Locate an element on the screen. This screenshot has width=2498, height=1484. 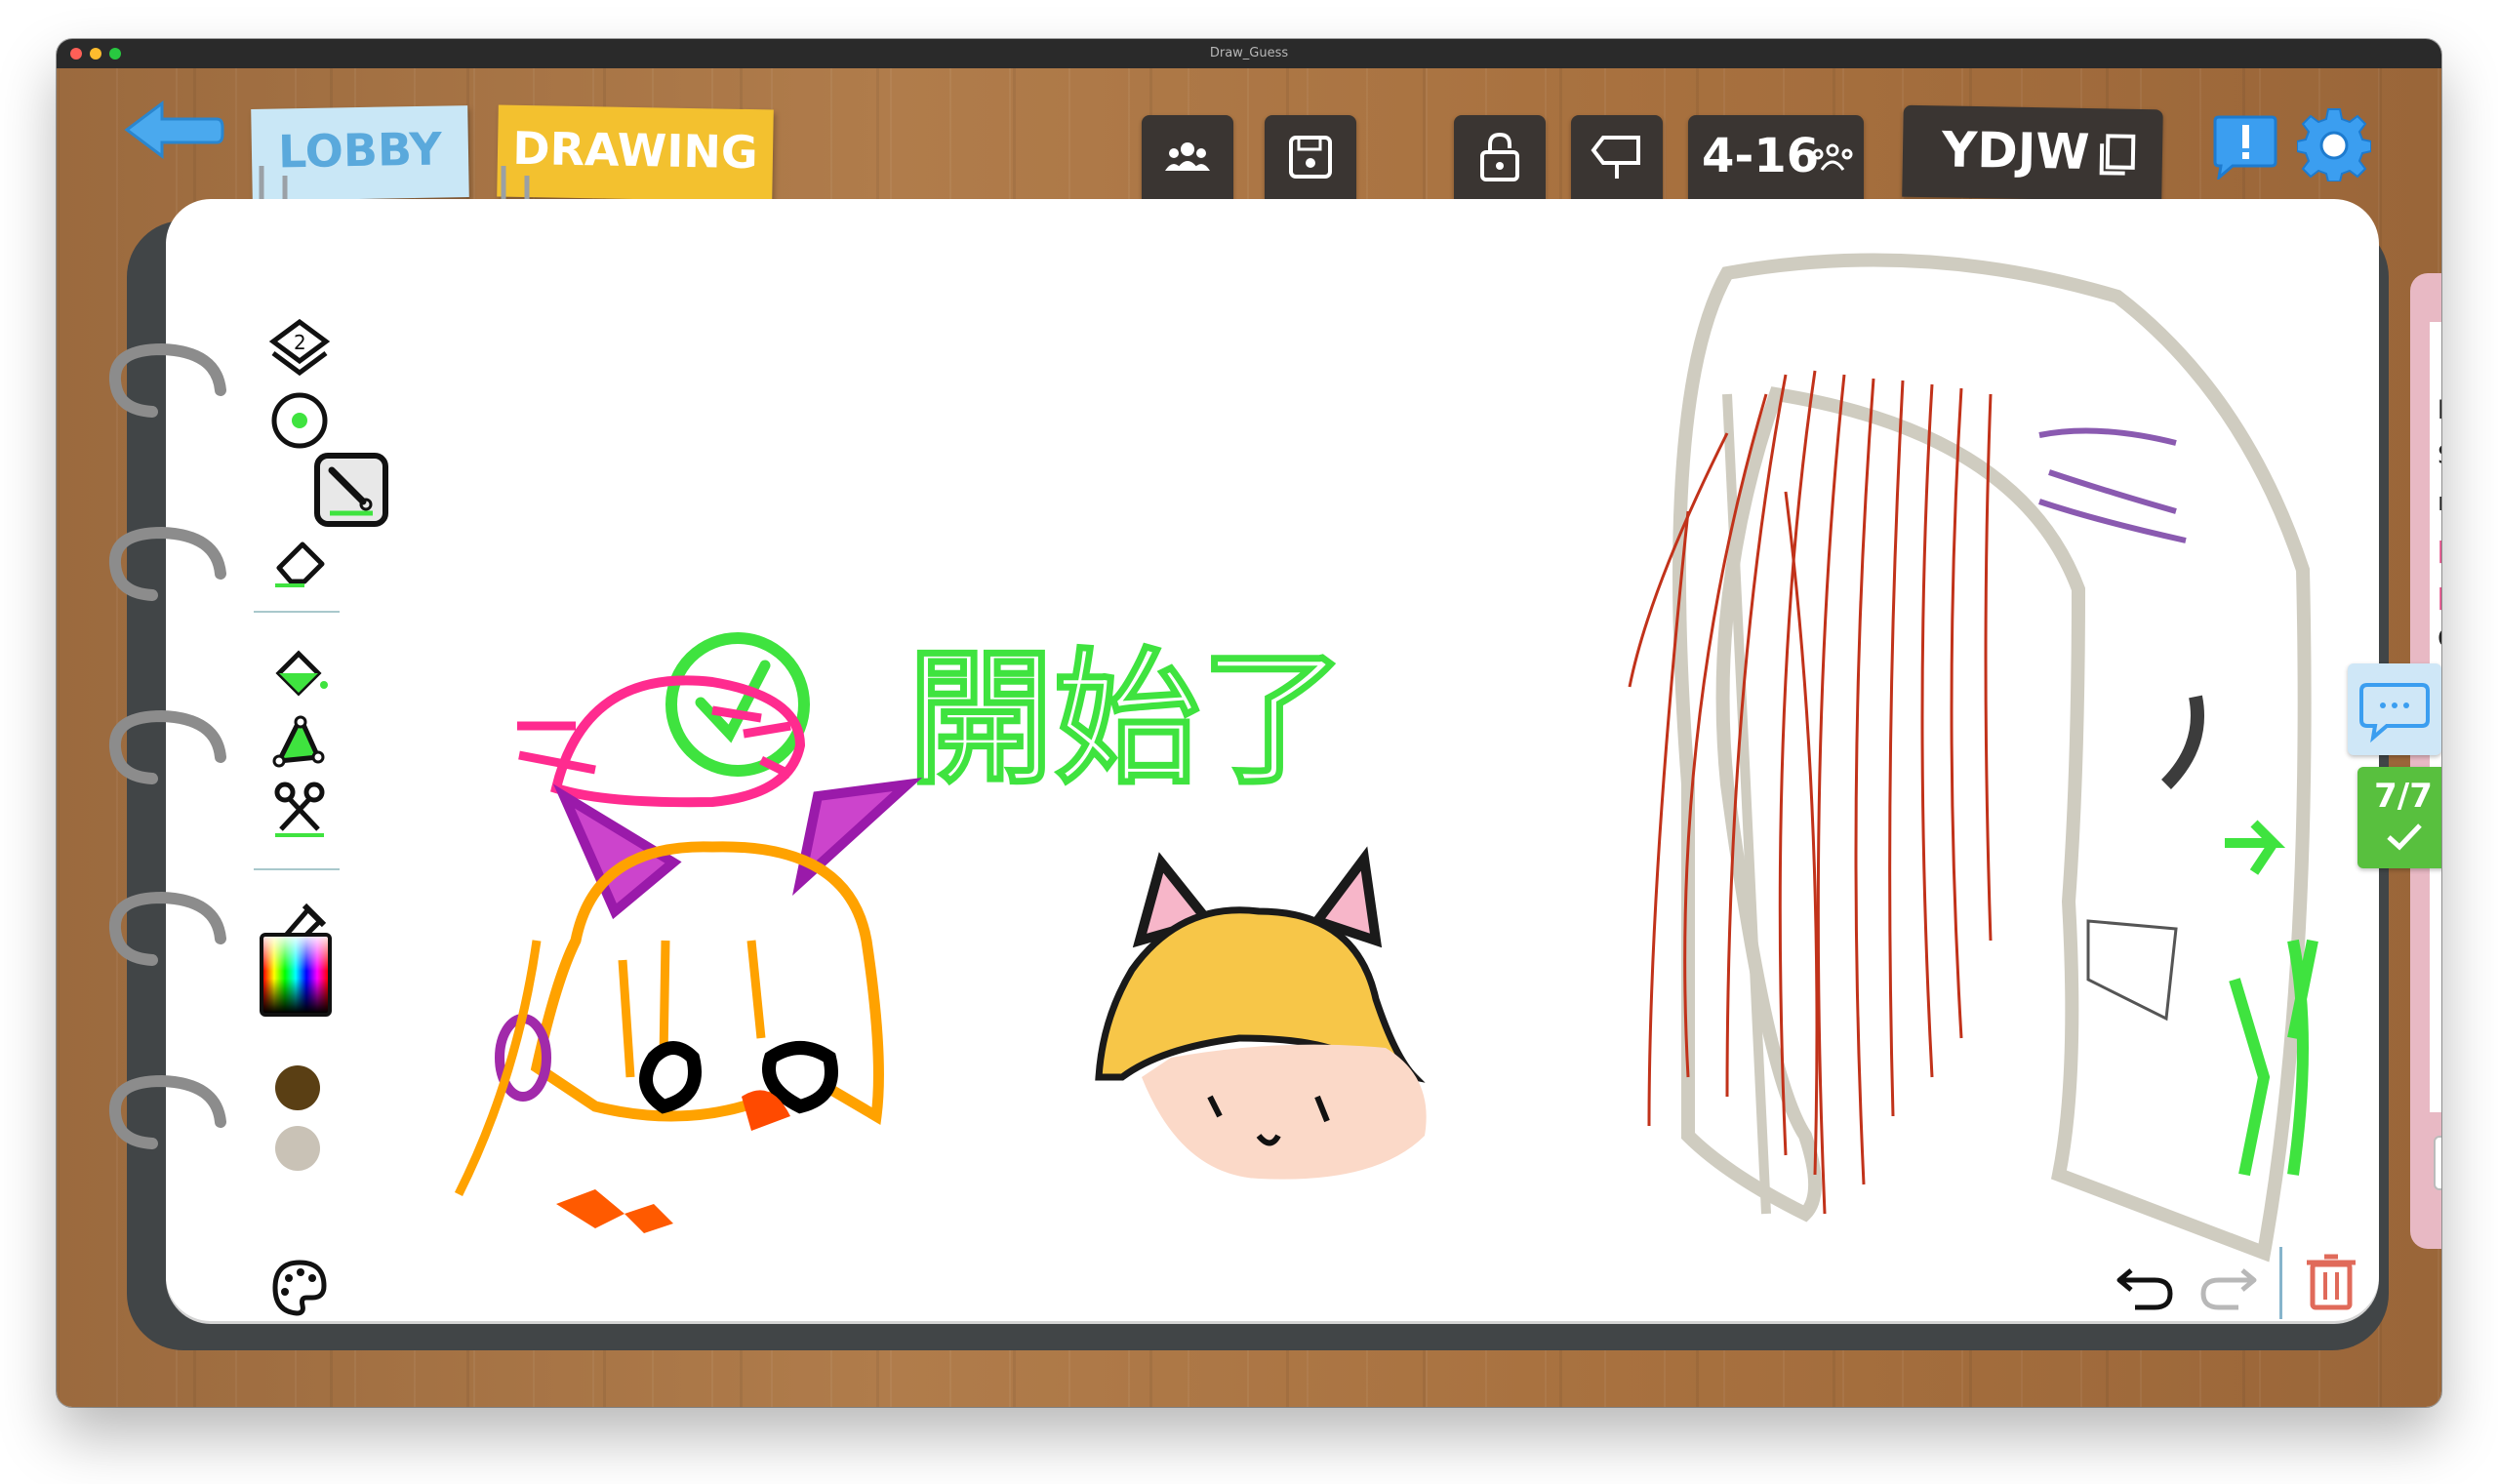
palette-button is located at coordinates (299, 1287).